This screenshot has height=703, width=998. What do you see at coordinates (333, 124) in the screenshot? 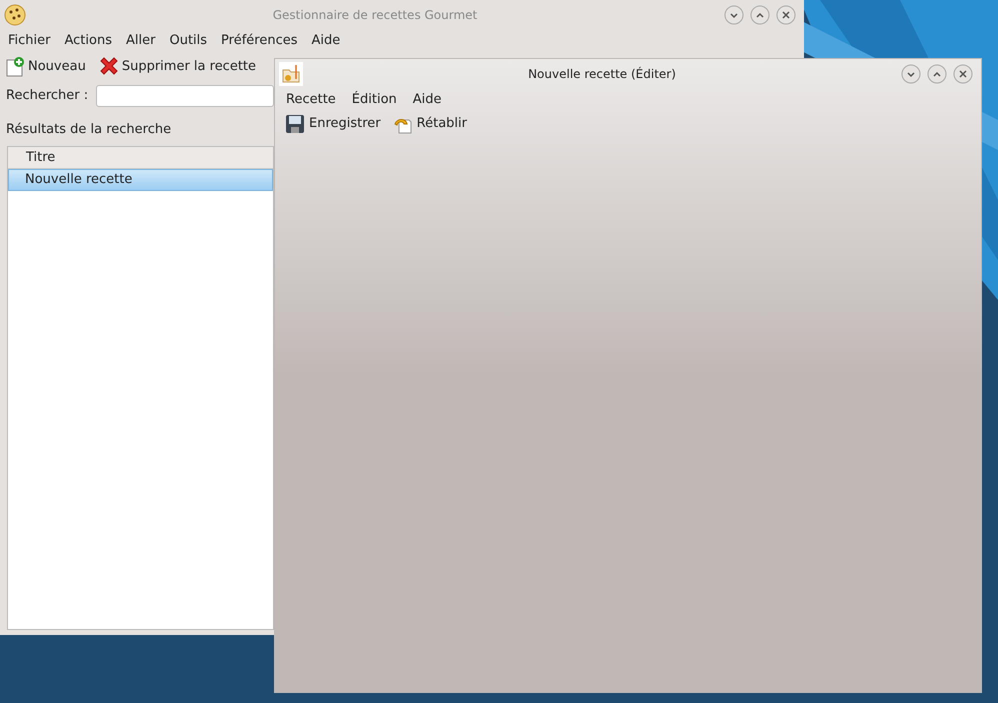
I see `save-button: Enregistrer` at bounding box center [333, 124].